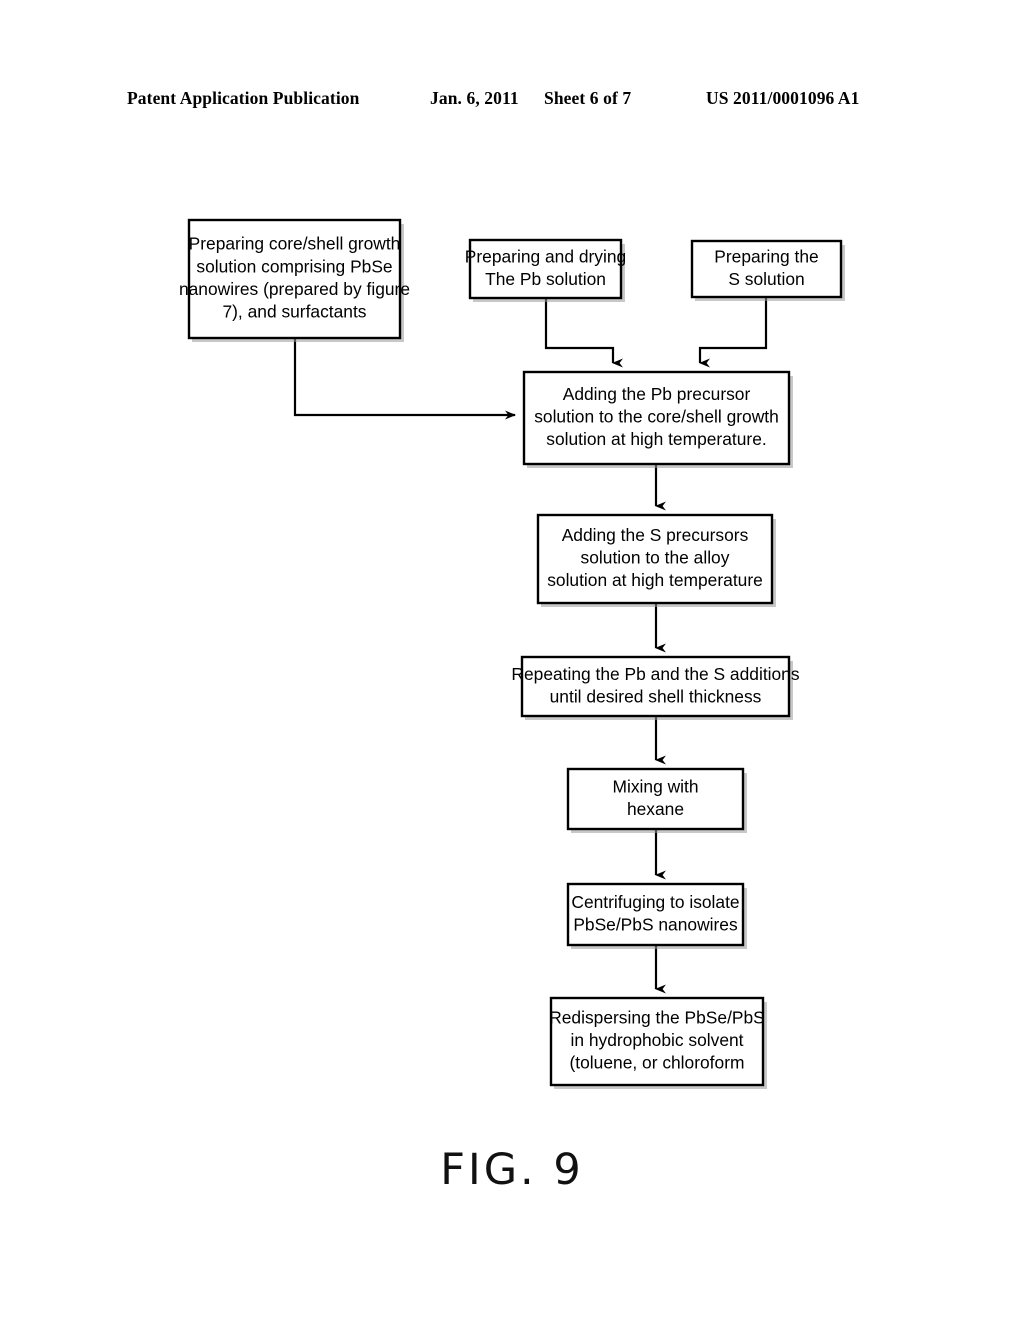 This screenshot has width=1024, height=1320. Describe the element at coordinates (512, 1170) in the screenshot. I see `figure-caption: FIG. 9` at that location.